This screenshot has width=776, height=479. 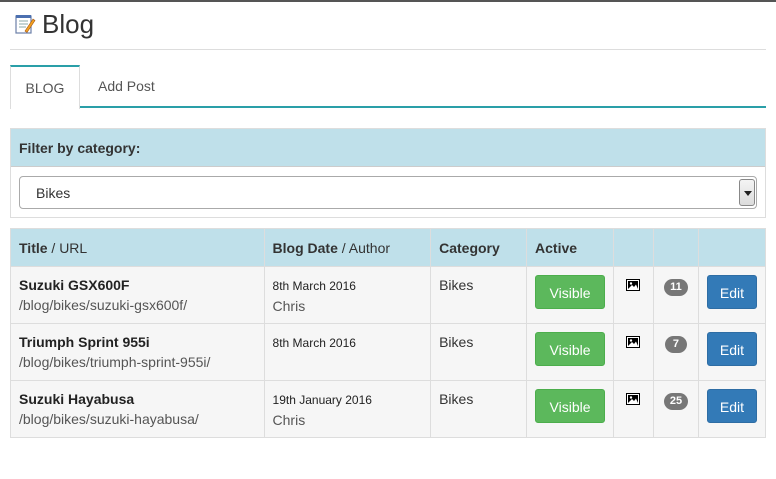 What do you see at coordinates (633, 247) in the screenshot?
I see `col-image` at bounding box center [633, 247].